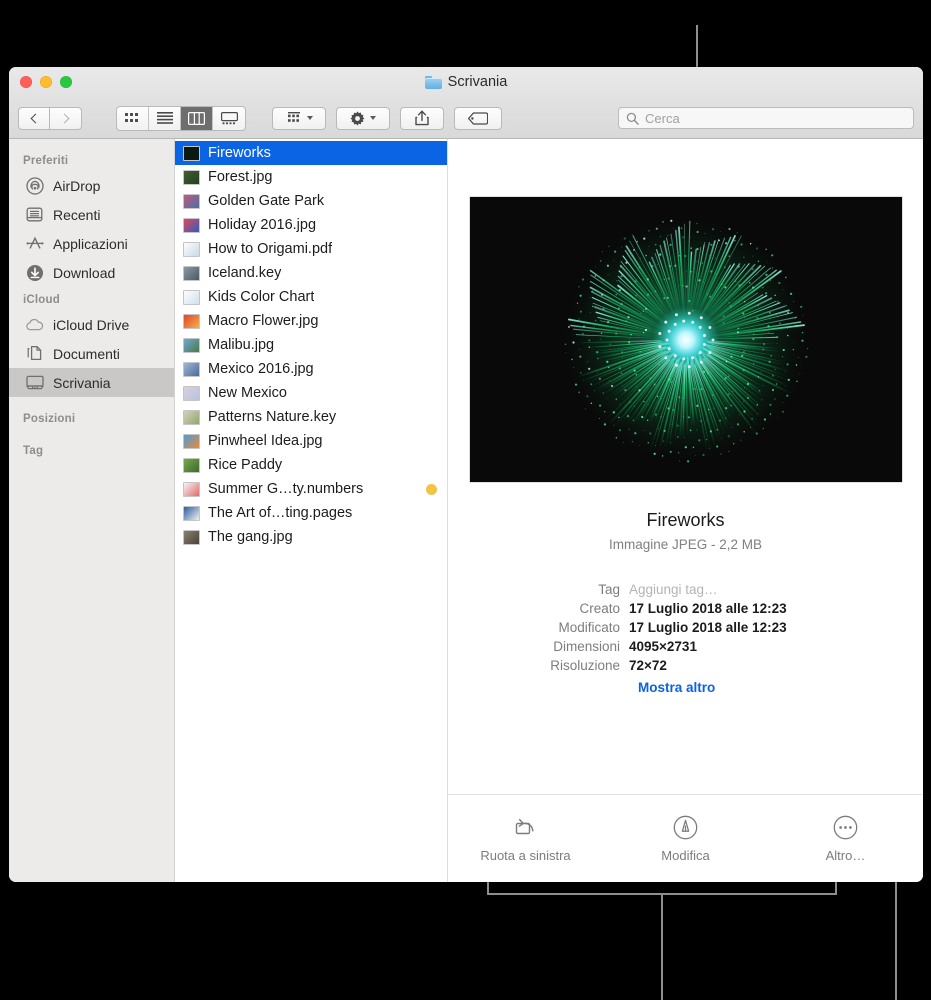 The width and height of the screenshot is (931, 1000). What do you see at coordinates (280, 513) in the screenshot?
I see `file-name-label: The Art of…ting.pages` at bounding box center [280, 513].